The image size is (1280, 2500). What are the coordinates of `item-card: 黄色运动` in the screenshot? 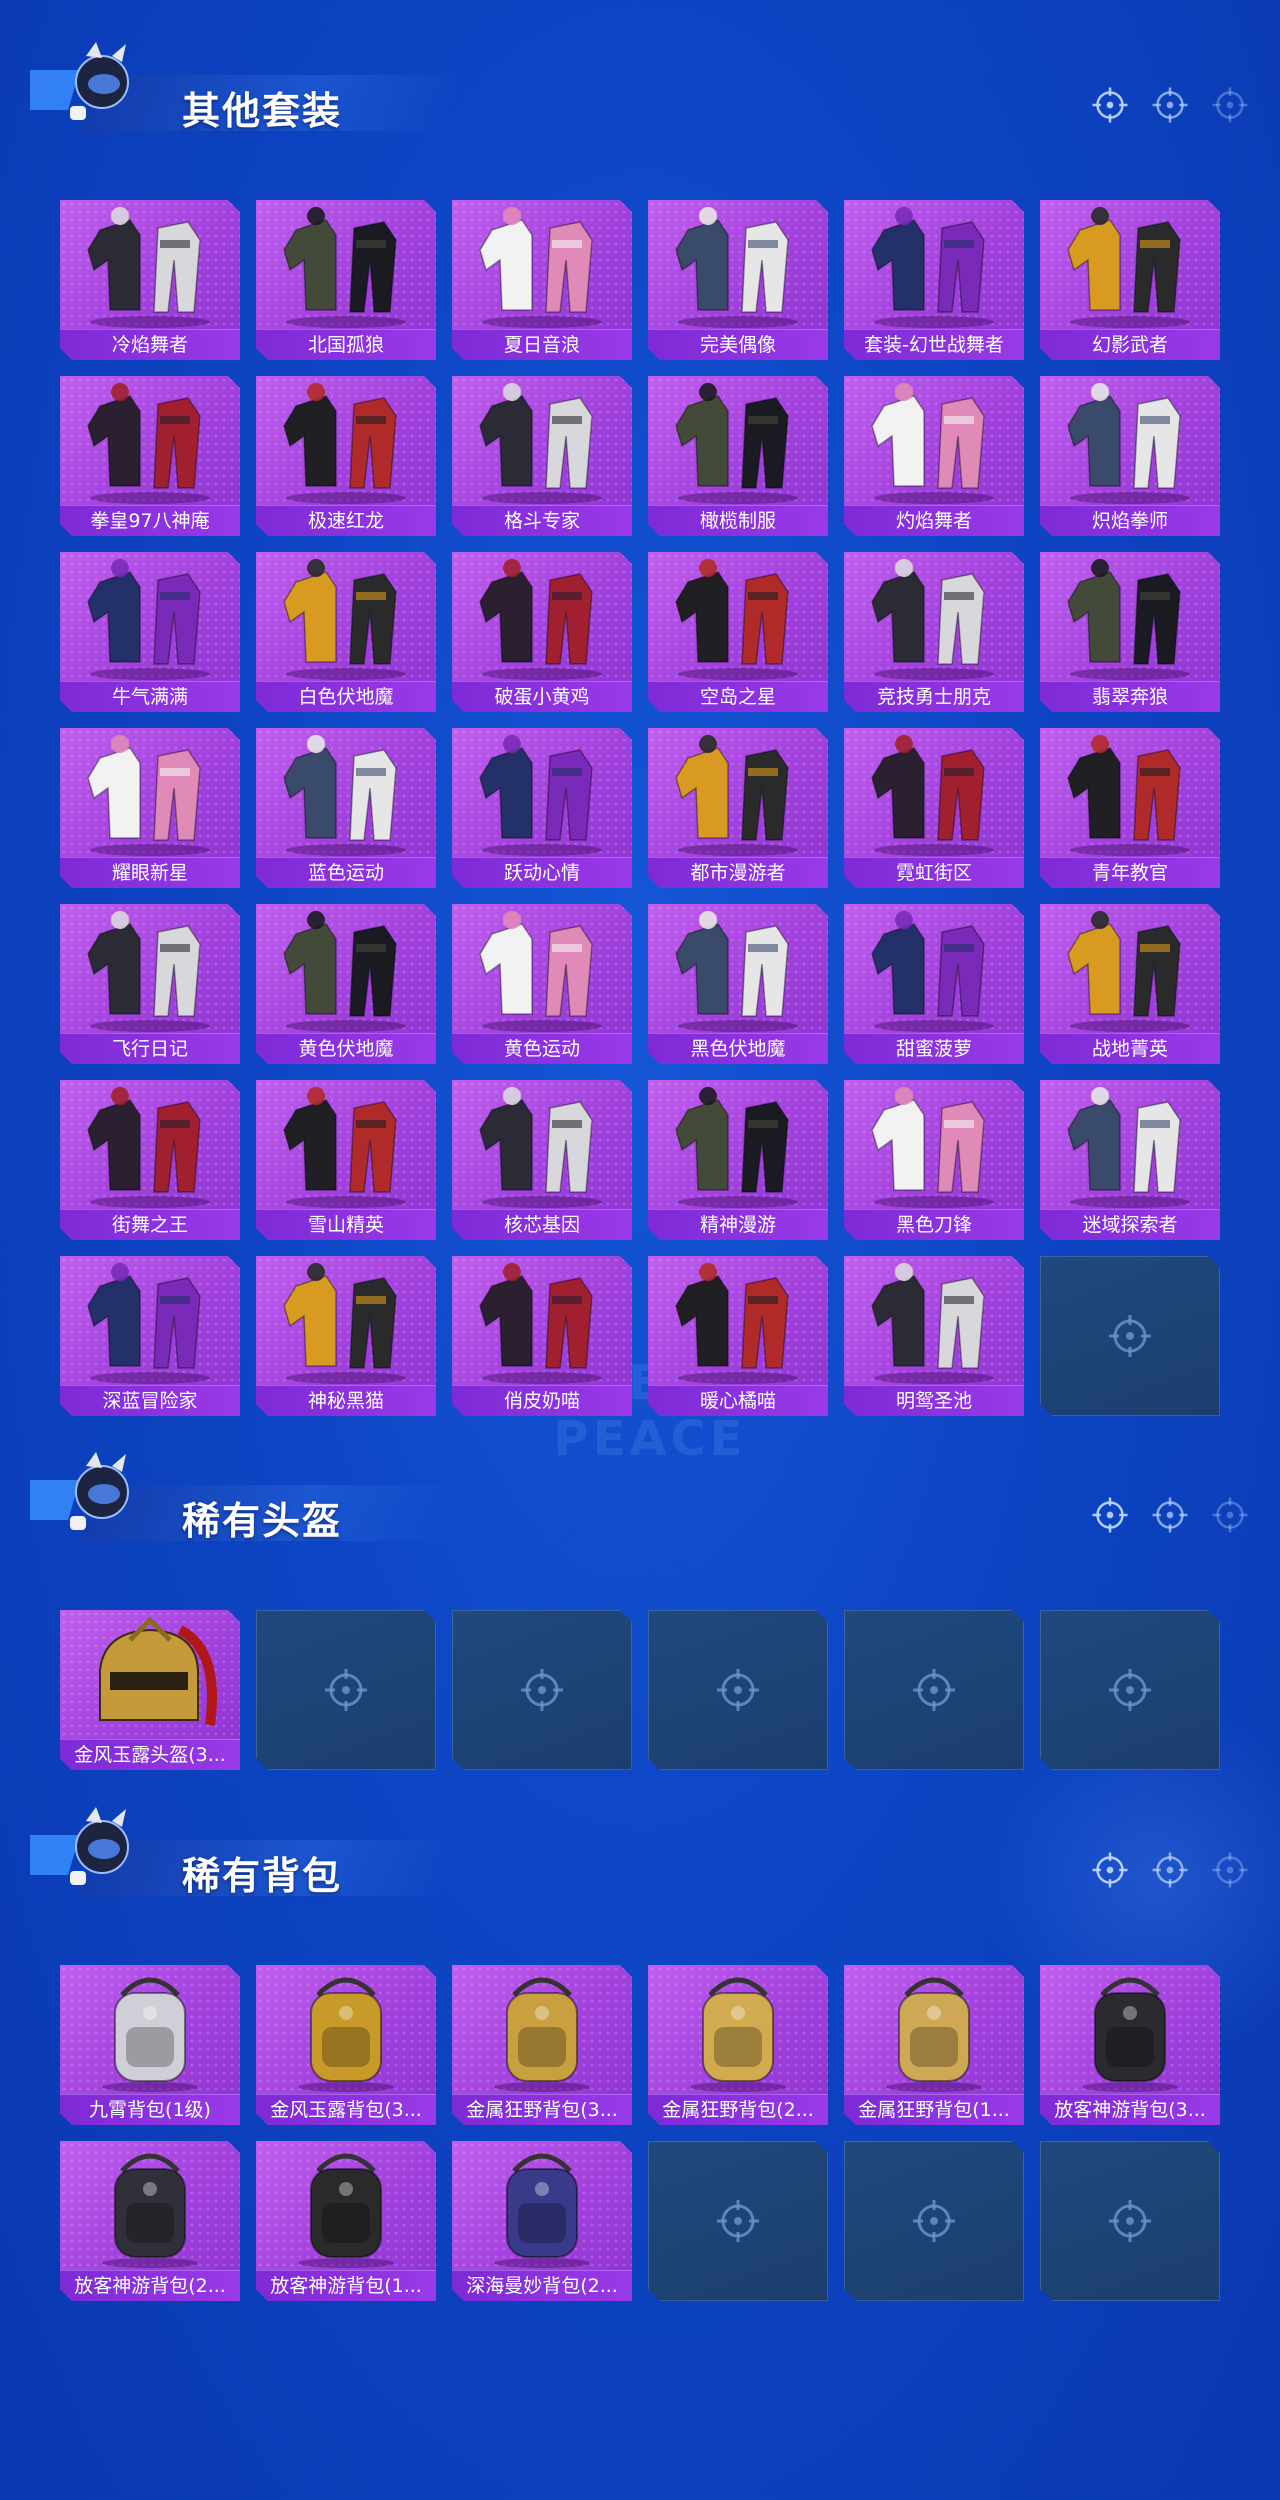 It's located at (542, 984).